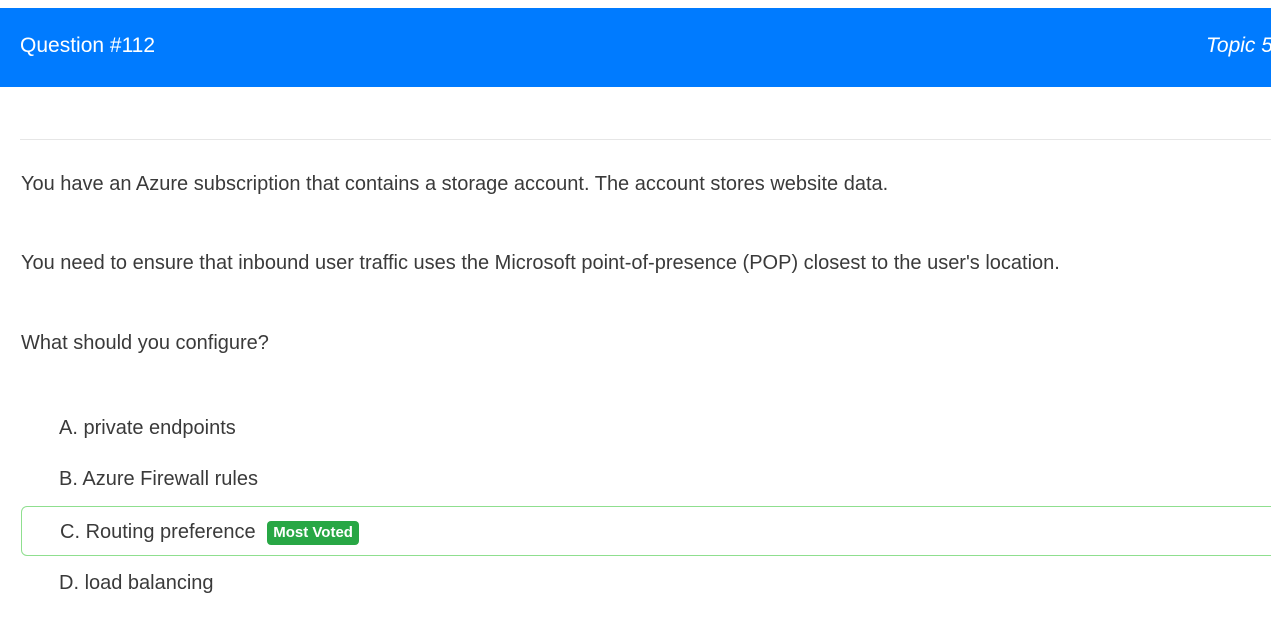 This screenshot has width=1271, height=620. I want to click on choice-d: D. load balancing, so click(646, 583).